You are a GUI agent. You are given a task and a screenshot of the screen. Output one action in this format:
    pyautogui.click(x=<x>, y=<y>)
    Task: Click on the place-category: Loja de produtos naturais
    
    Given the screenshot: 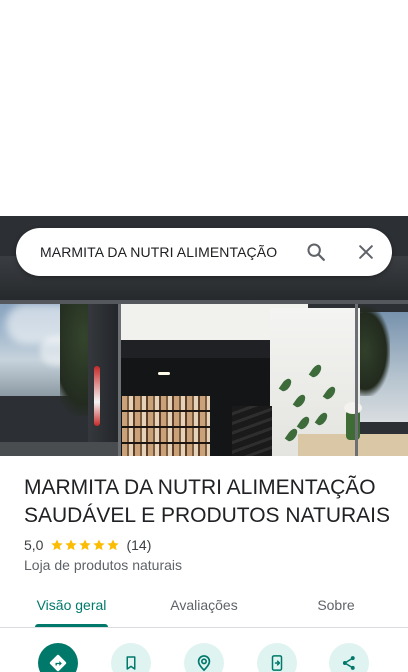 What is the action you would take?
    pyautogui.click(x=103, y=565)
    